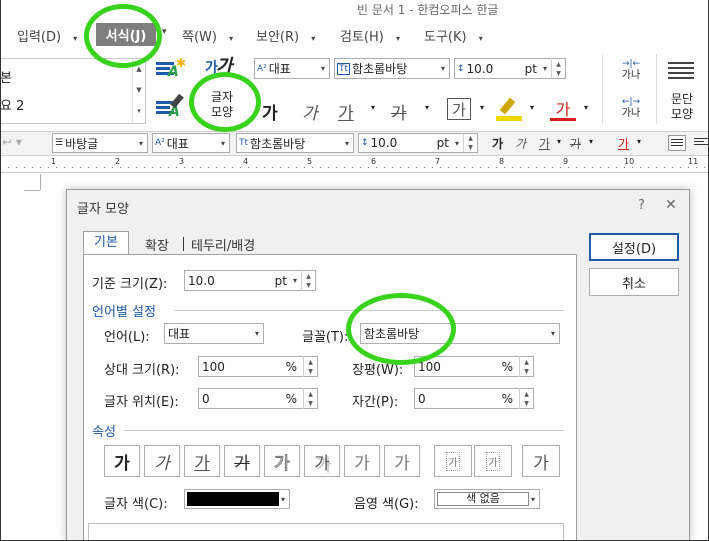 The width and height of the screenshot is (709, 541). I want to click on font-icon: Tt, so click(244, 143).